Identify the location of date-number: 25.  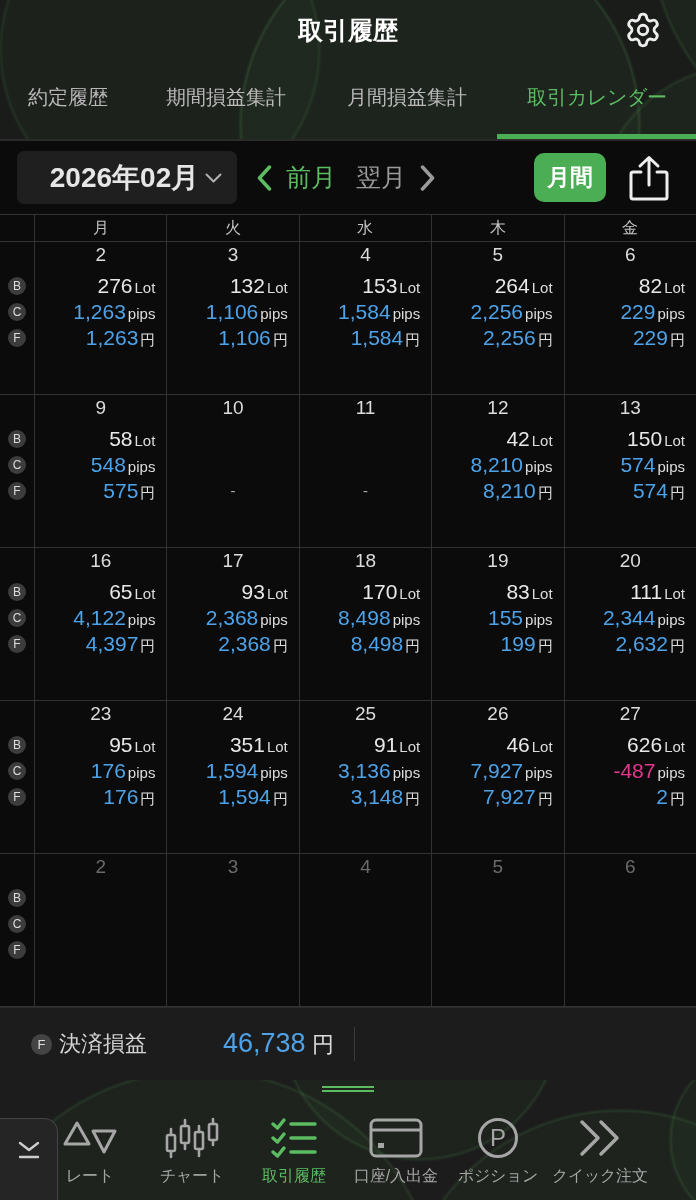
(365, 714).